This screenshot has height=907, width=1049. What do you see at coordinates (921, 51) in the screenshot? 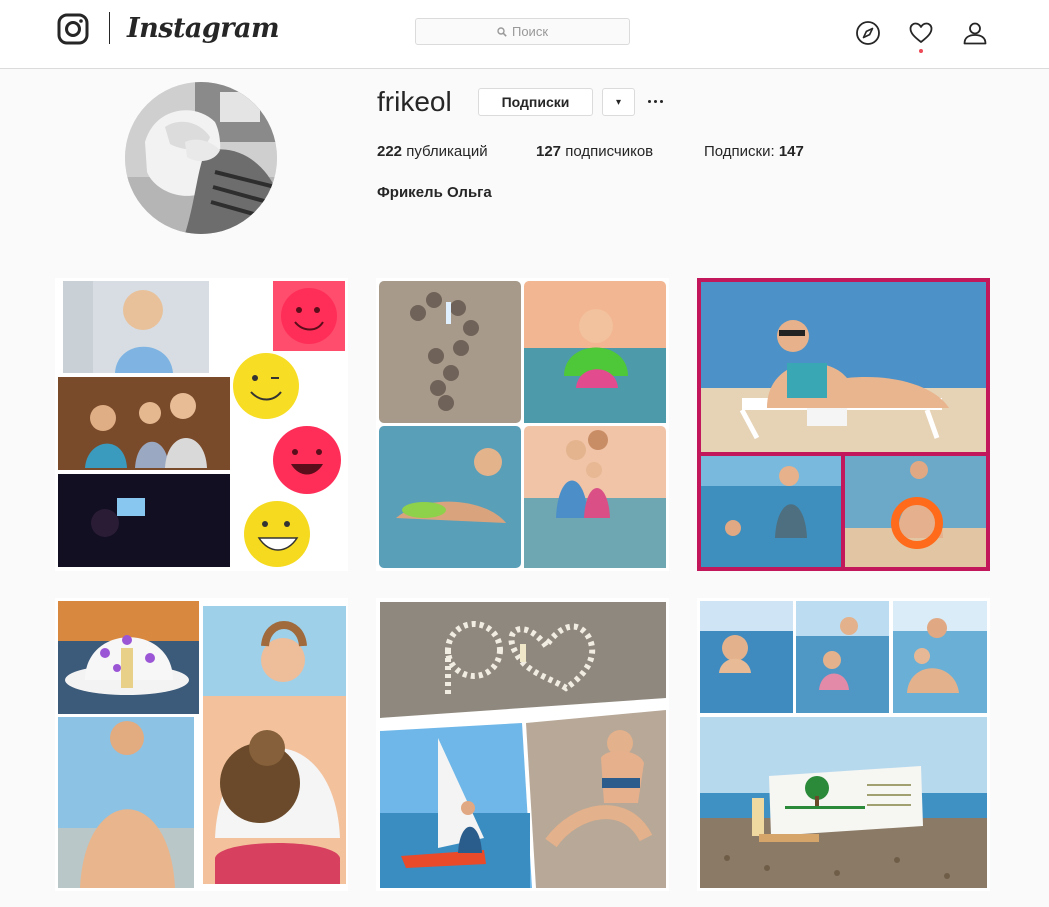
I see `notification-dot` at bounding box center [921, 51].